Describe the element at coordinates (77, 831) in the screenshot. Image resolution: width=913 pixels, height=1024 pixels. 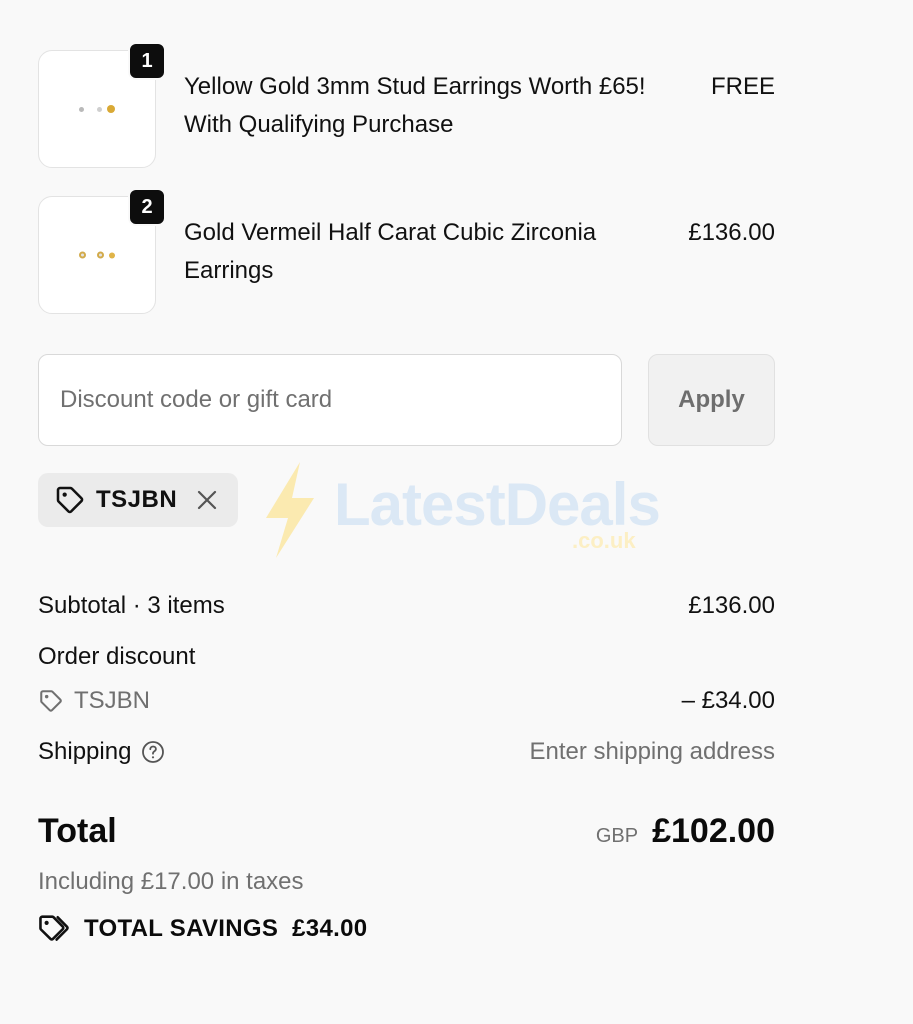
I see `total-label: Total` at that location.